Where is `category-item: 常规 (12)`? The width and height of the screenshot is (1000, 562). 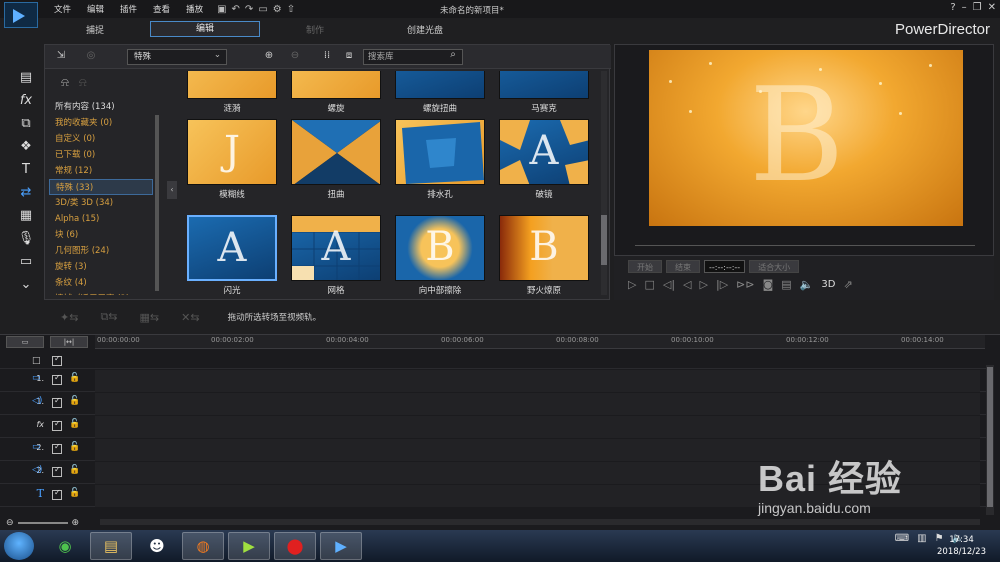 category-item: 常规 (12) is located at coordinates (101, 171).